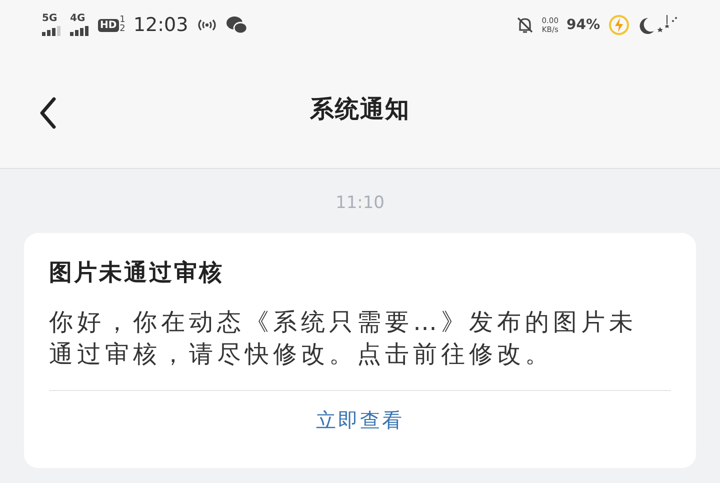  What do you see at coordinates (207, 25) in the screenshot?
I see `hotspot-icon` at bounding box center [207, 25].